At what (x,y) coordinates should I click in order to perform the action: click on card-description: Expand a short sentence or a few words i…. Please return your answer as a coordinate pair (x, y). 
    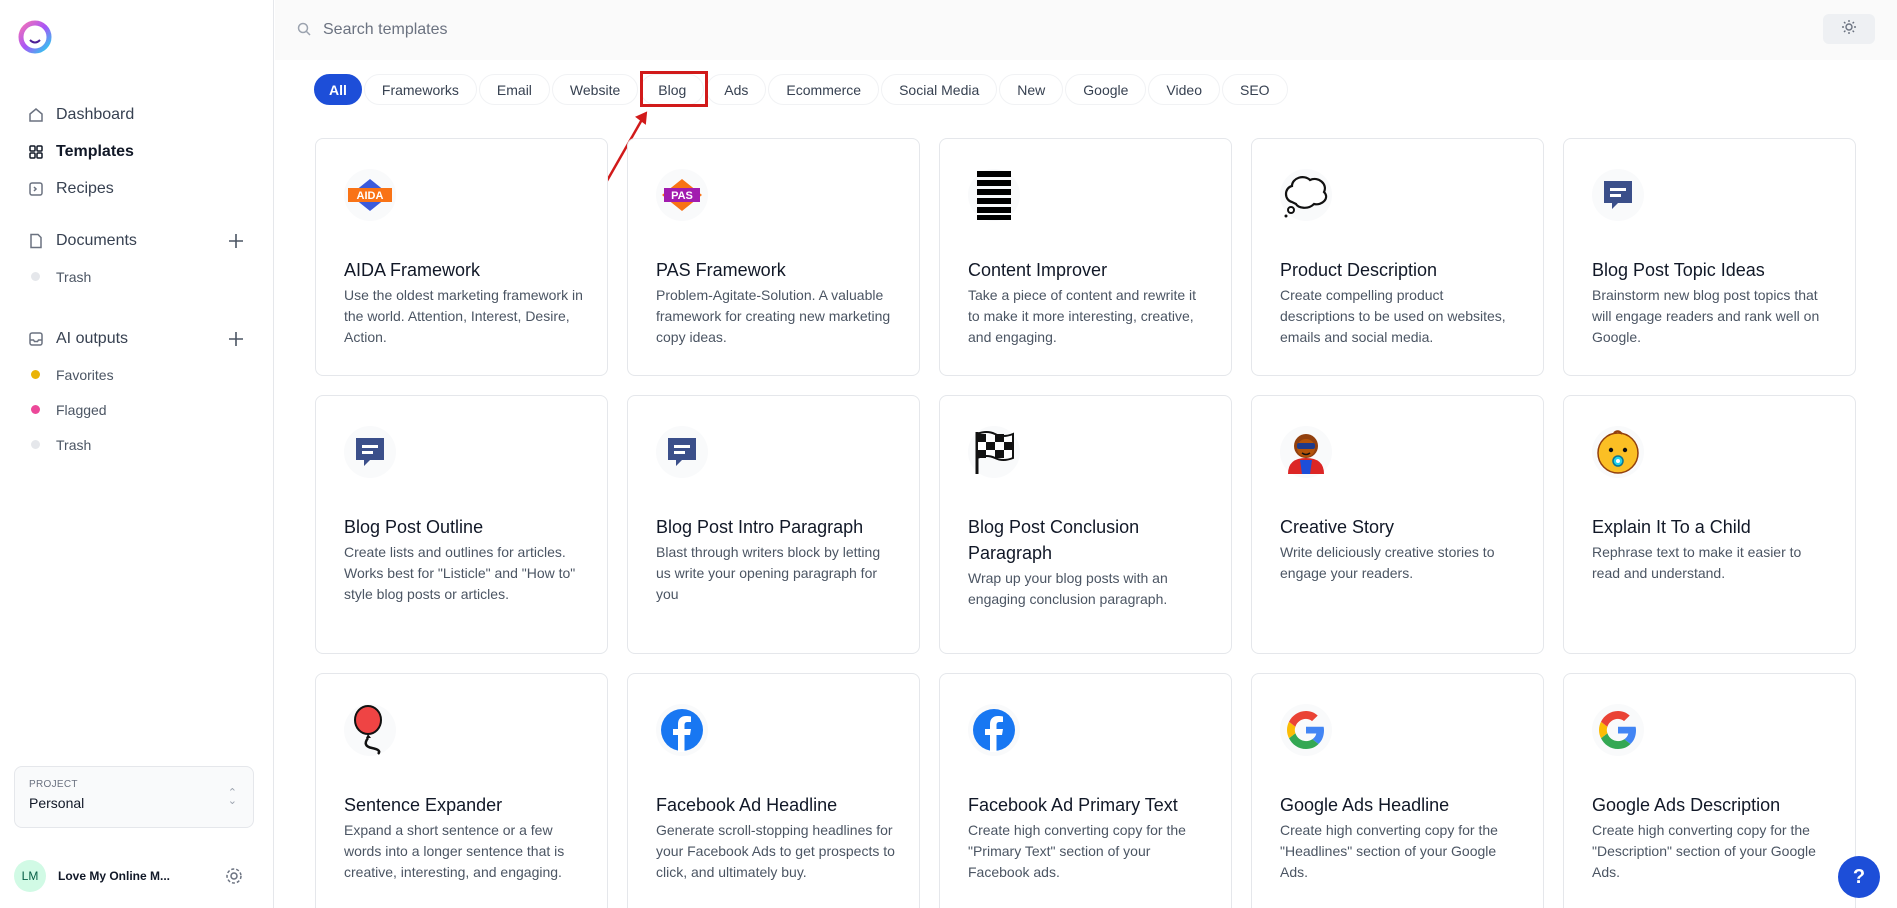
    Looking at the image, I should click on (454, 851).